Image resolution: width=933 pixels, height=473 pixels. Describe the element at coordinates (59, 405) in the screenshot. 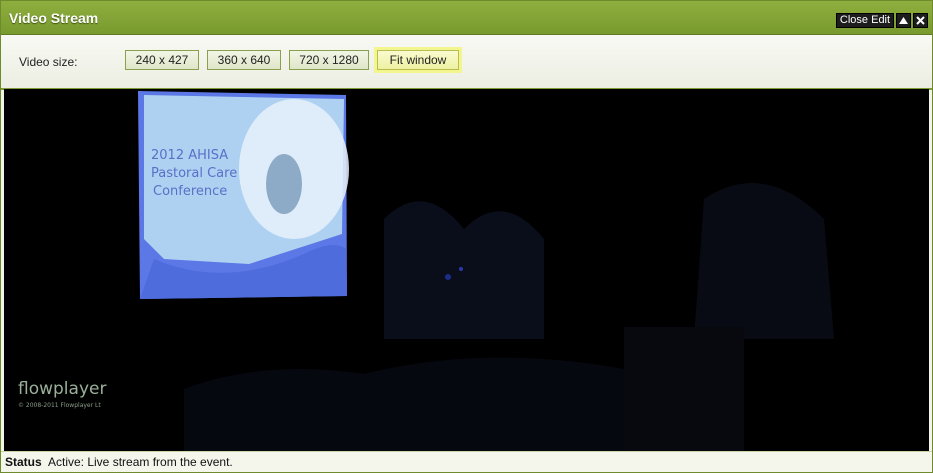

I see `flowplayer-copyright: © 2008-2011 Flowplayer Lt` at that location.